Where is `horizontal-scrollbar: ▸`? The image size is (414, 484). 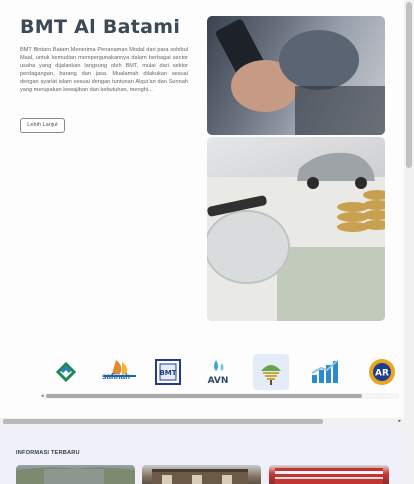
horizontal-scrollbar: ▸ is located at coordinates (202, 421).